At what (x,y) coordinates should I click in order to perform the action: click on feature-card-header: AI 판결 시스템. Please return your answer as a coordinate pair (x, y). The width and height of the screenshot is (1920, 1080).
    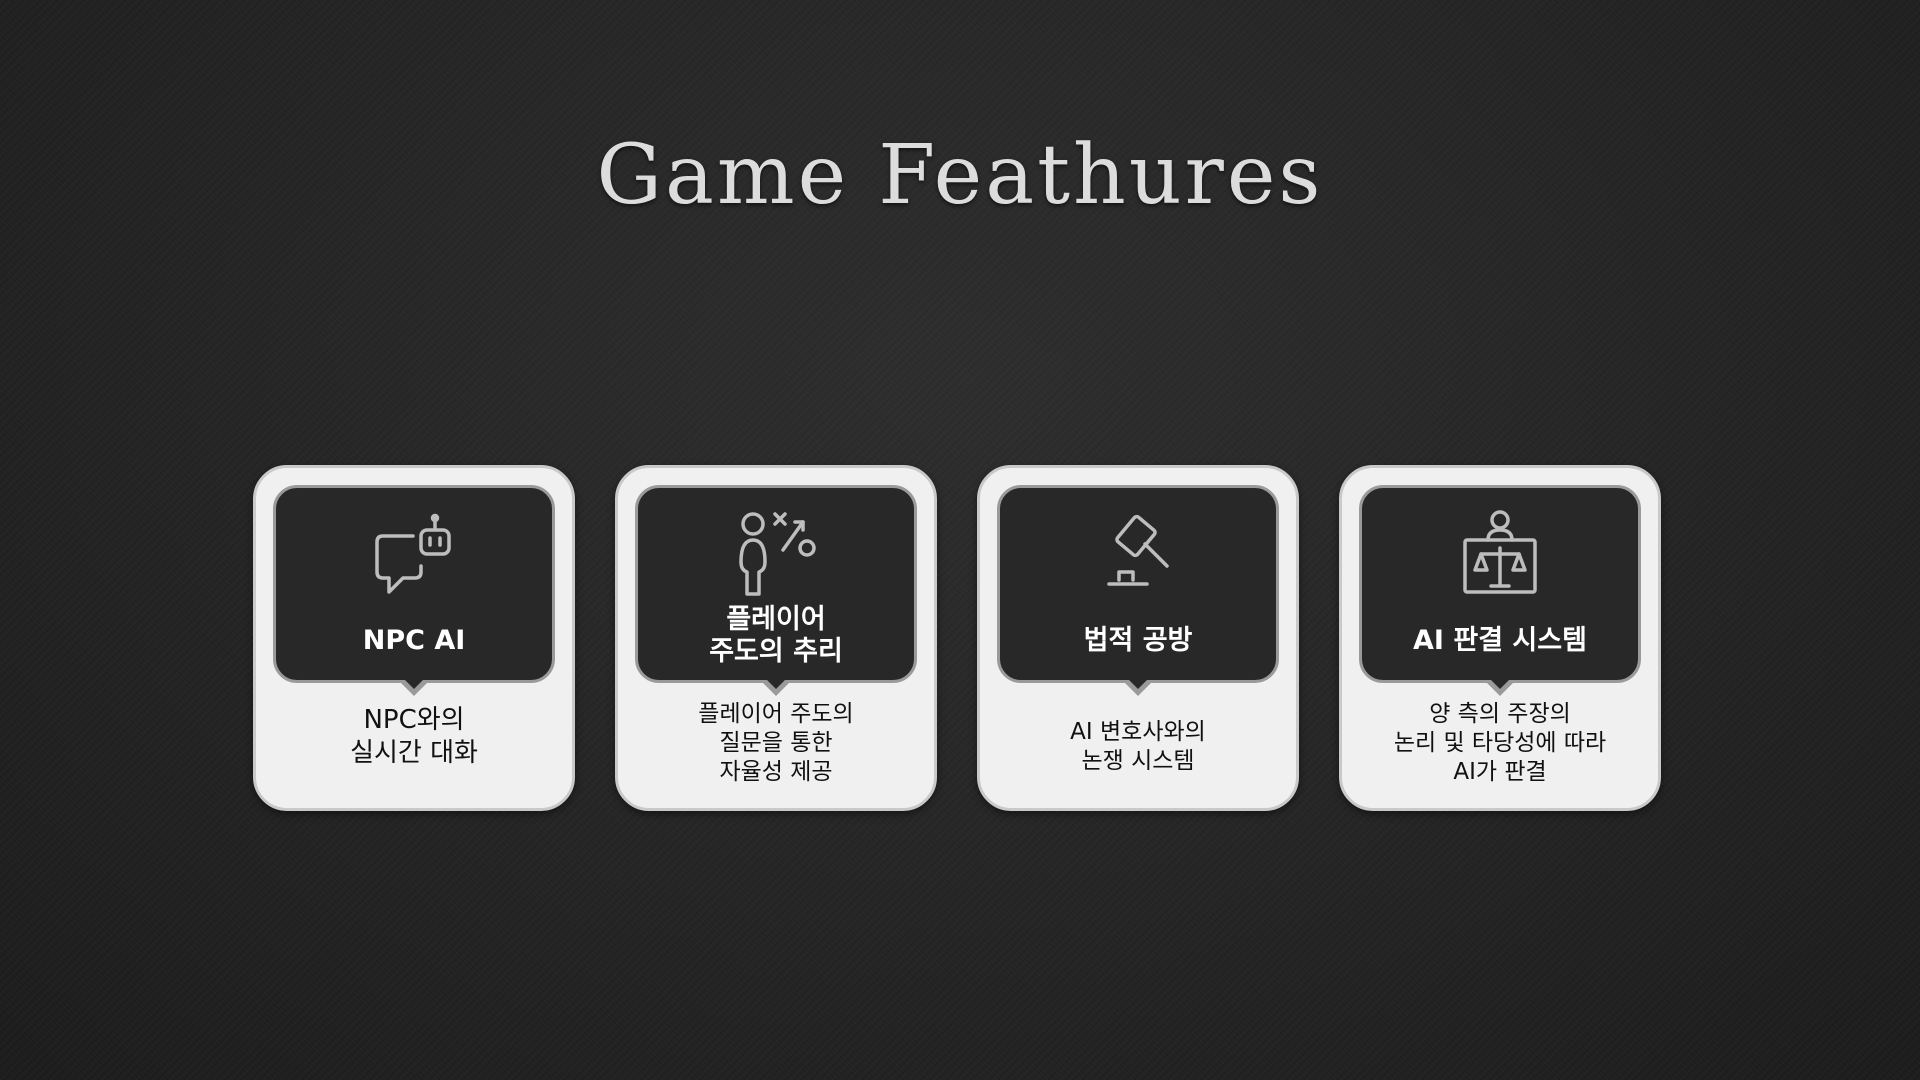
    Looking at the image, I should click on (1500, 590).